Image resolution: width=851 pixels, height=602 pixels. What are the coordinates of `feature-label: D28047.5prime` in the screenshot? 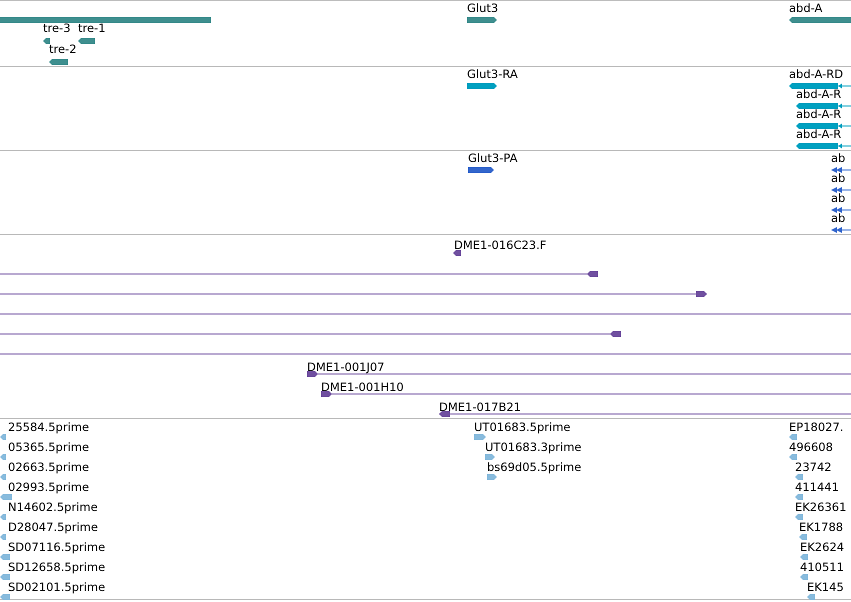 It's located at (53, 527).